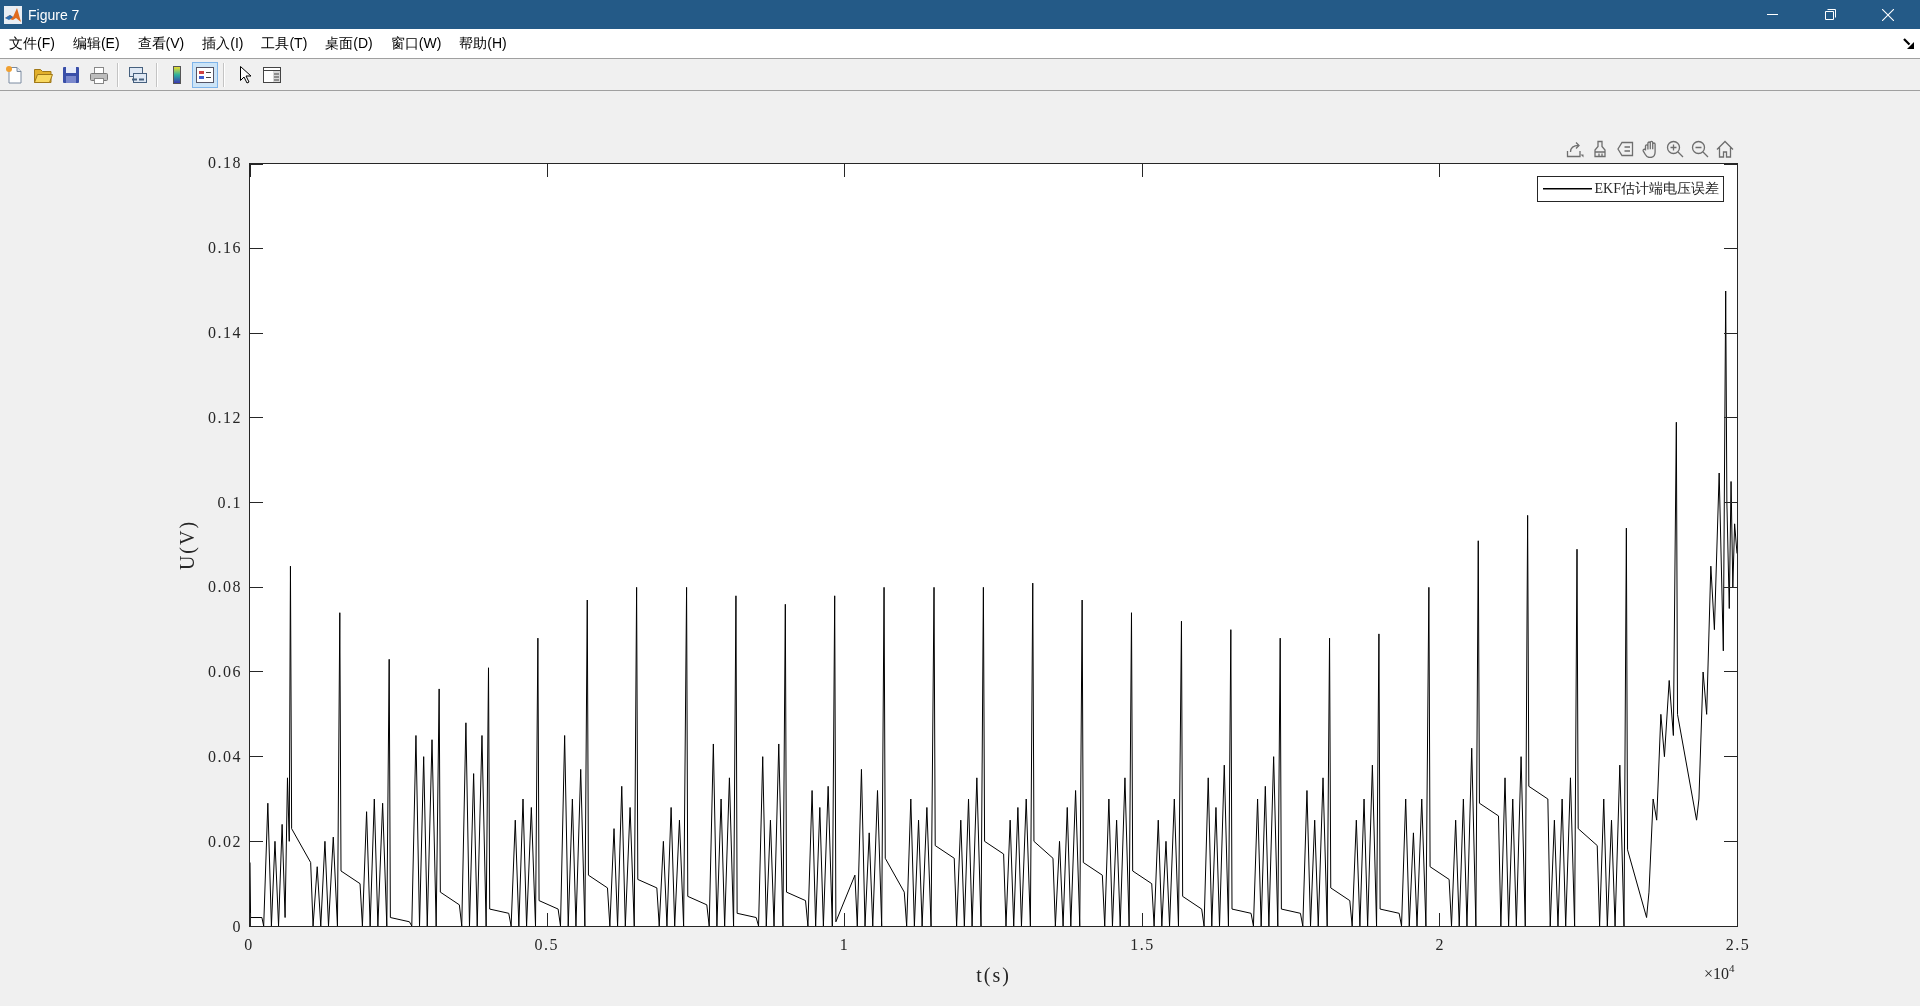 The image size is (1920, 1006). Describe the element at coordinates (1675, 149) in the screenshot. I see `zoom-in-icon` at that location.